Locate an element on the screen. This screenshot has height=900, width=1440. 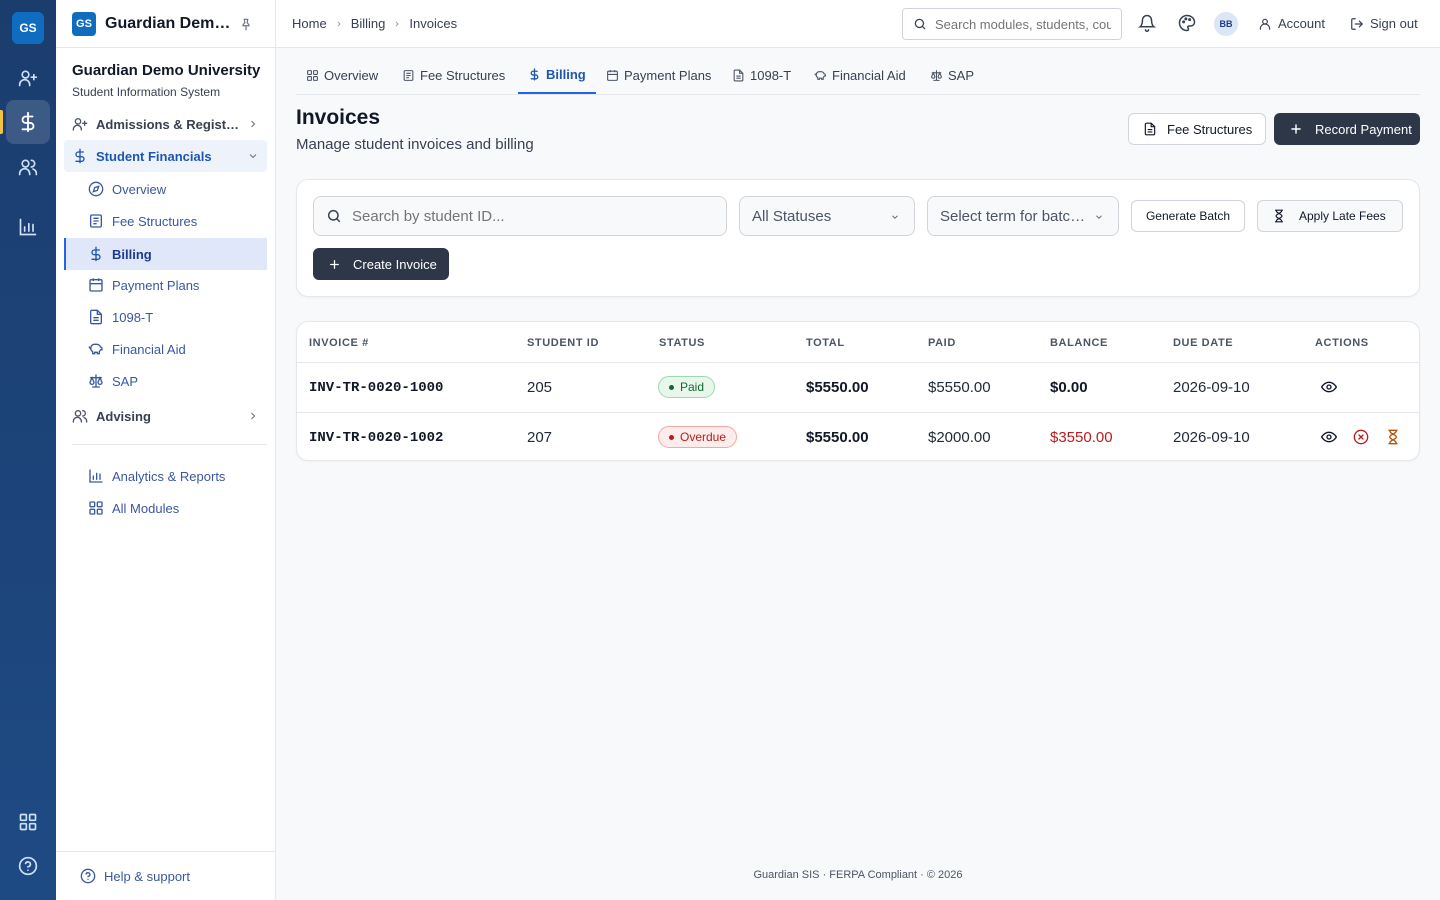
sidebar-sub-label: Billing is located at coordinates (132, 254).